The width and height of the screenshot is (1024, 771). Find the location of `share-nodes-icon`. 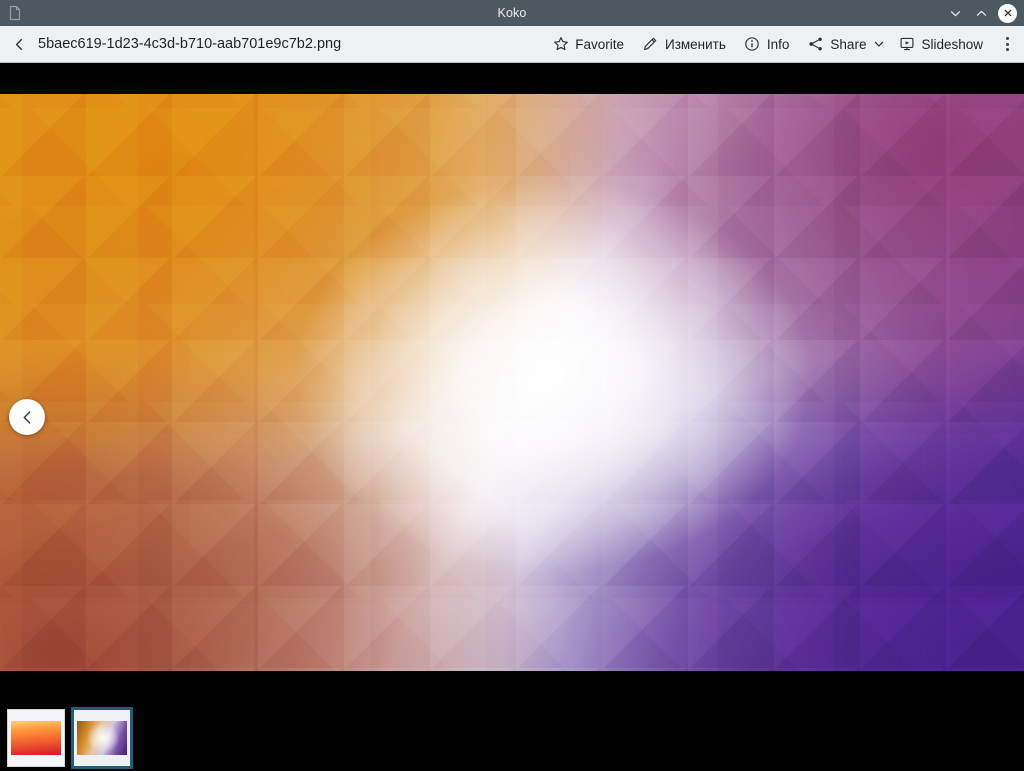

share-nodes-icon is located at coordinates (815, 44).